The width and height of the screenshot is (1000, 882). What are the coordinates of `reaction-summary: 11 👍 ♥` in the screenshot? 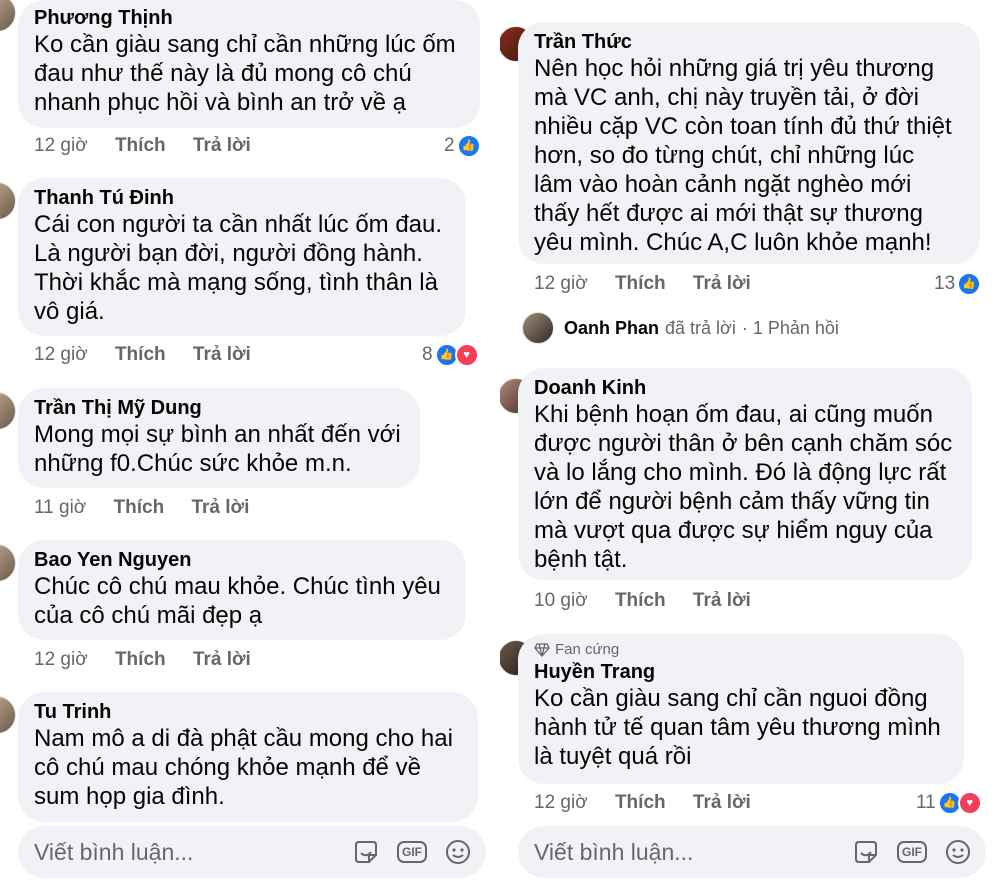 It's located at (949, 803).